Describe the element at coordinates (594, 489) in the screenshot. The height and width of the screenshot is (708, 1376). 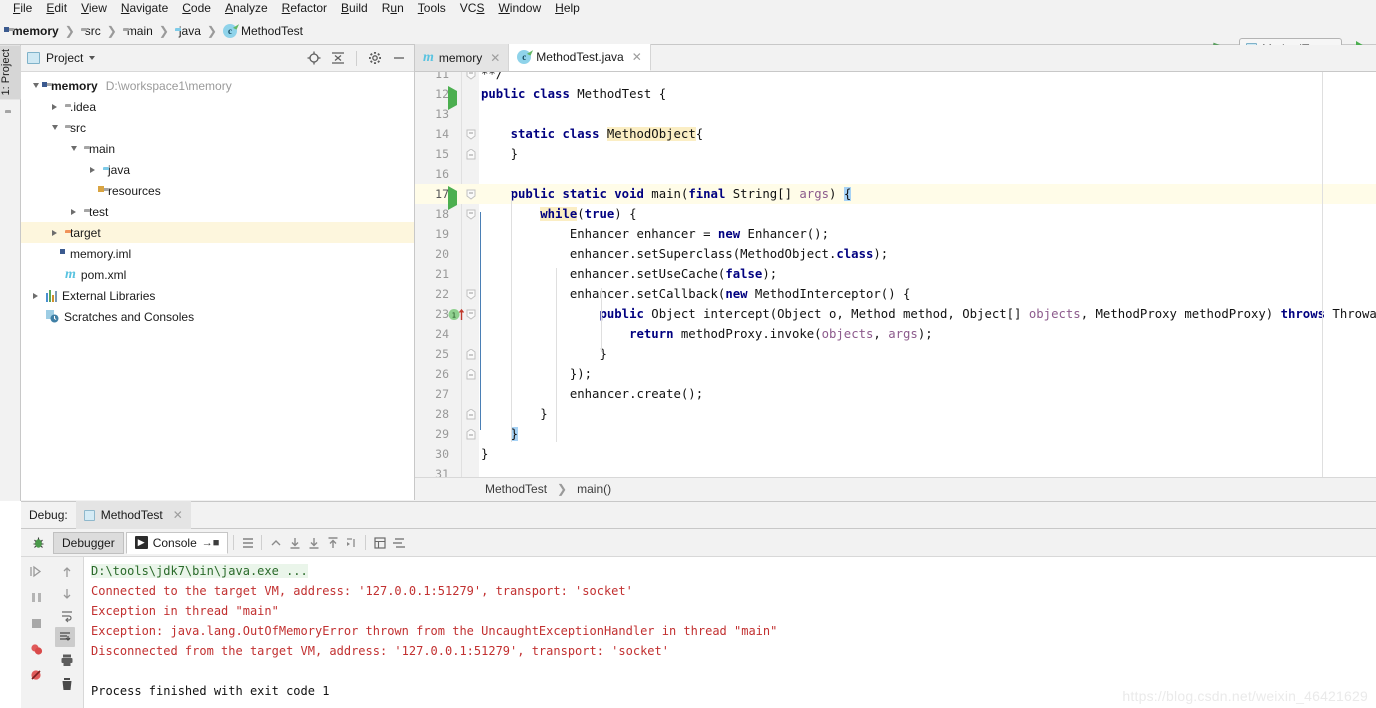
I see `breadcrumb-method: main()` at that location.